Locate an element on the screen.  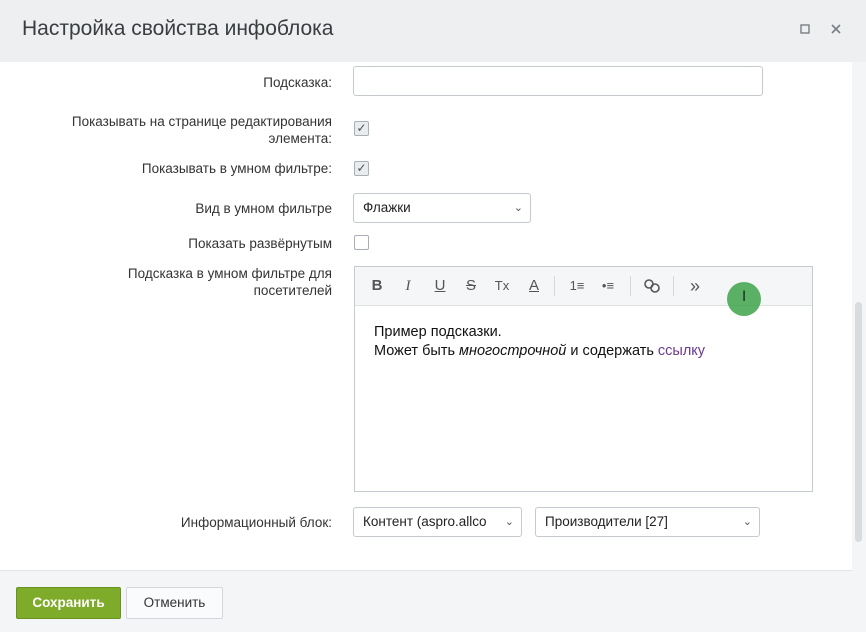
show-on-edit-checkbox: ✓ is located at coordinates (361, 128).